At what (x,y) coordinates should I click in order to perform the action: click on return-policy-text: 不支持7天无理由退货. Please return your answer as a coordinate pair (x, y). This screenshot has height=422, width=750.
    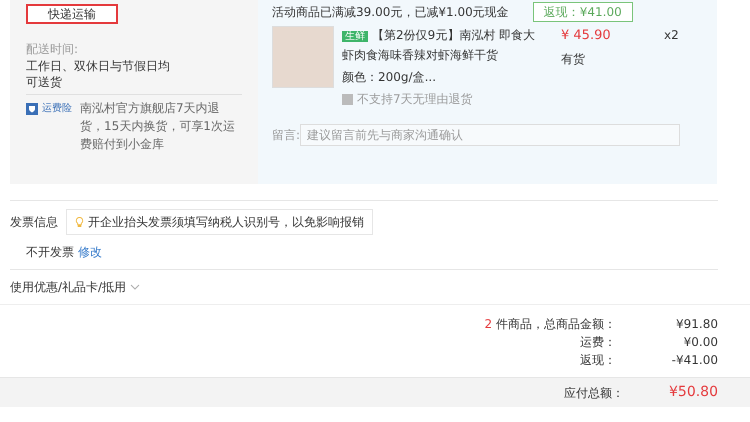
    Looking at the image, I should click on (415, 99).